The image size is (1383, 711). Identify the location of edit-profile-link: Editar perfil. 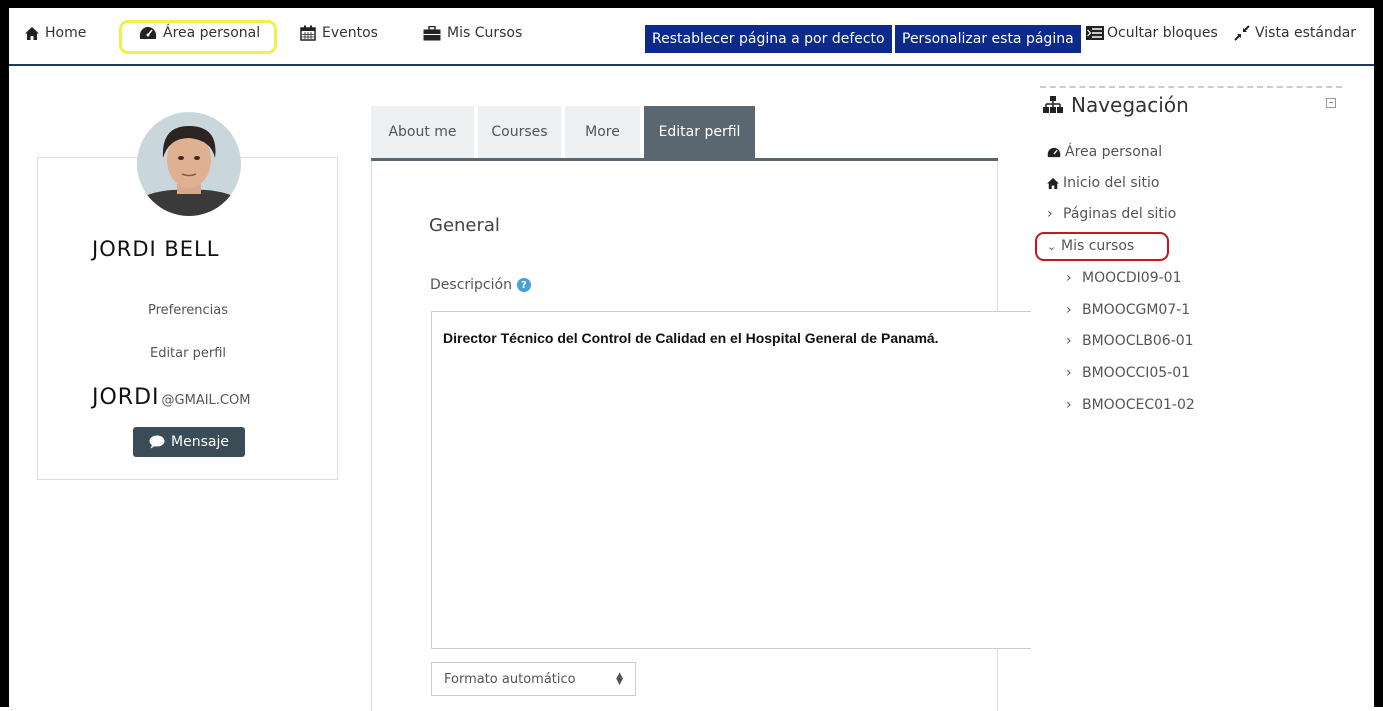
(188, 353).